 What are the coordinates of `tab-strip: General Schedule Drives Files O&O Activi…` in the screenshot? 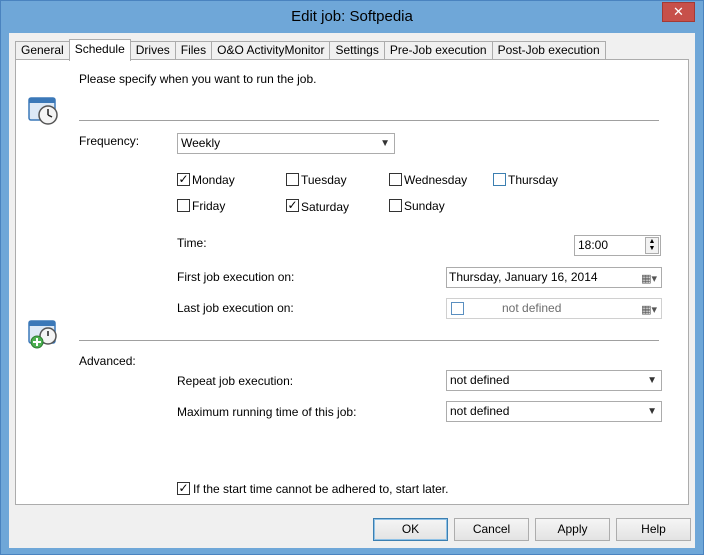 It's located at (310, 50).